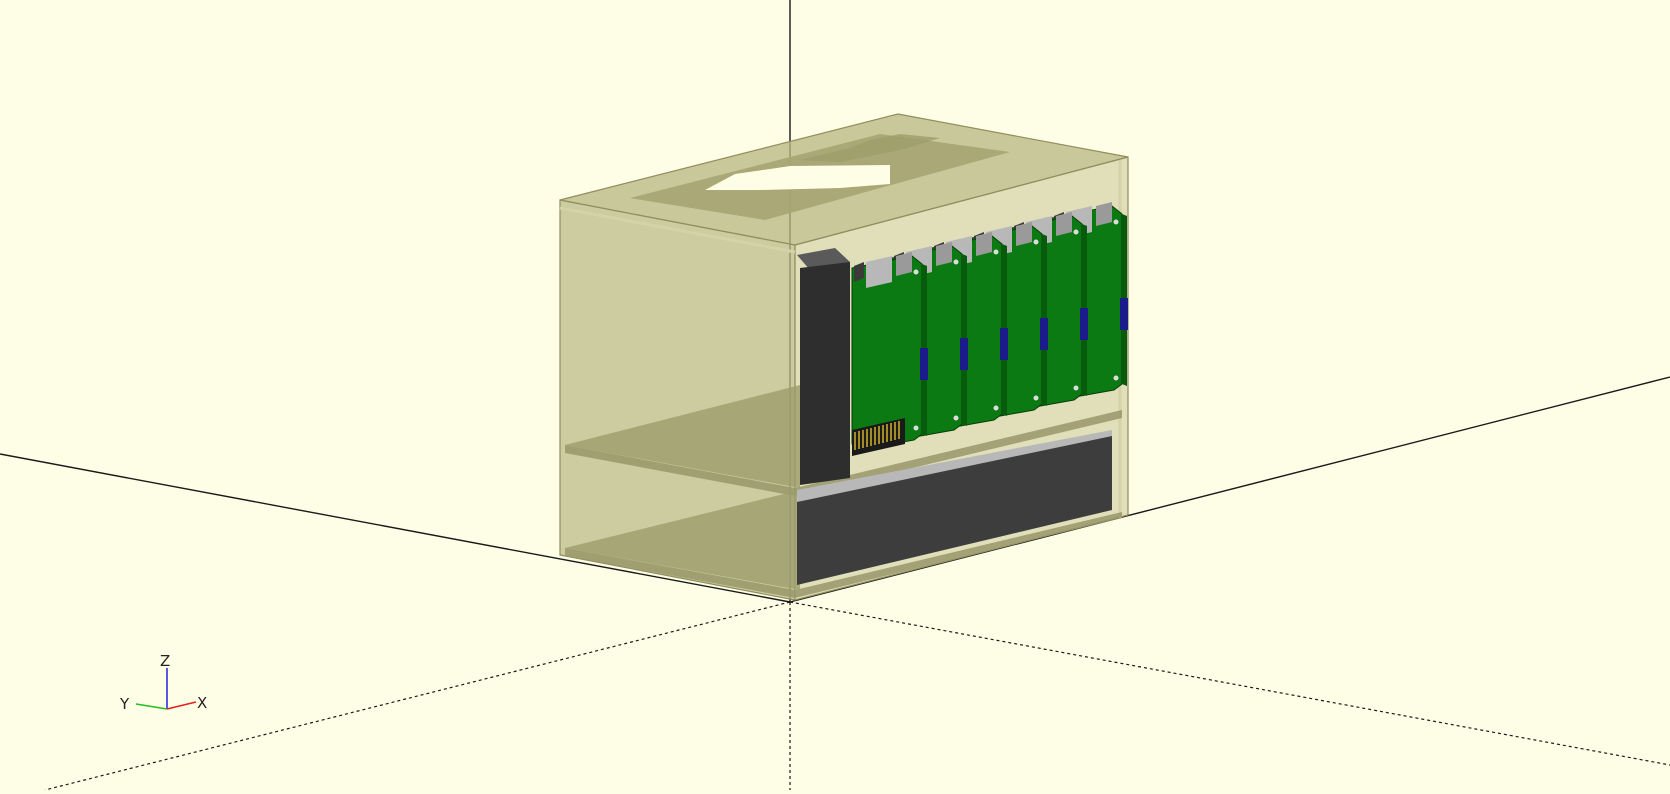 Image resolution: width=1670 pixels, height=794 pixels. Describe the element at coordinates (163, 682) in the screenshot. I see `axes-indicator: Z X Y` at that location.